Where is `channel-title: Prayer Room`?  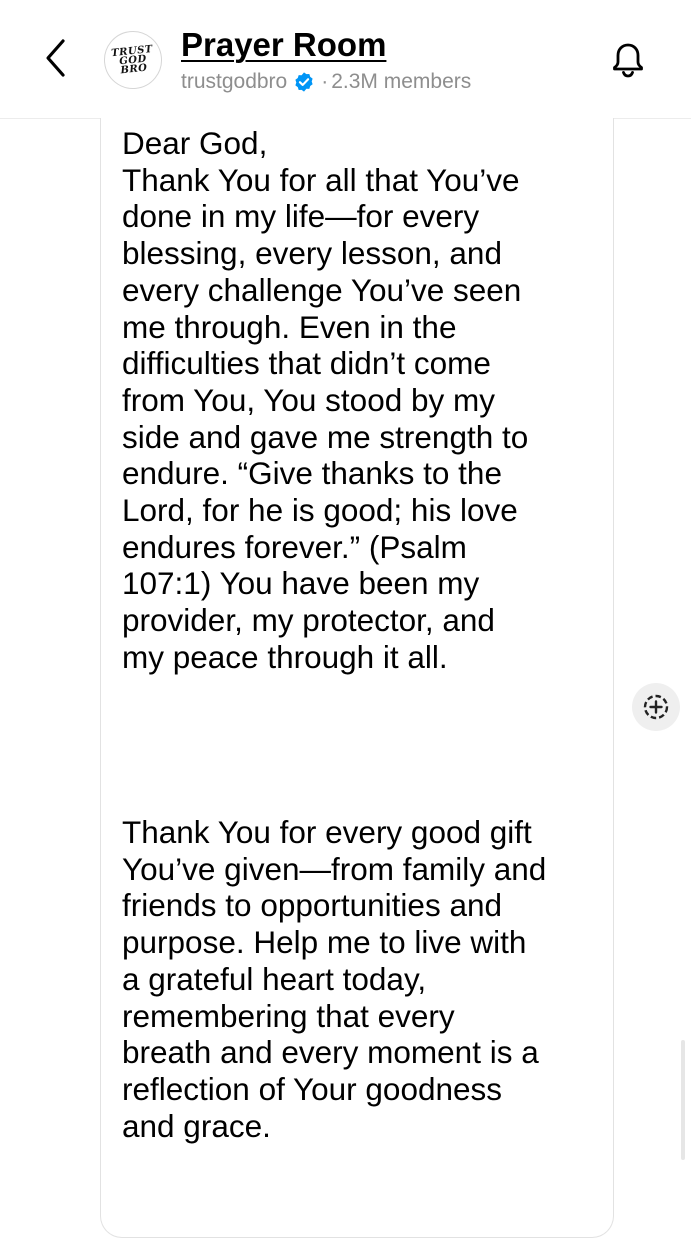
channel-title: Prayer Room is located at coordinates (283, 45).